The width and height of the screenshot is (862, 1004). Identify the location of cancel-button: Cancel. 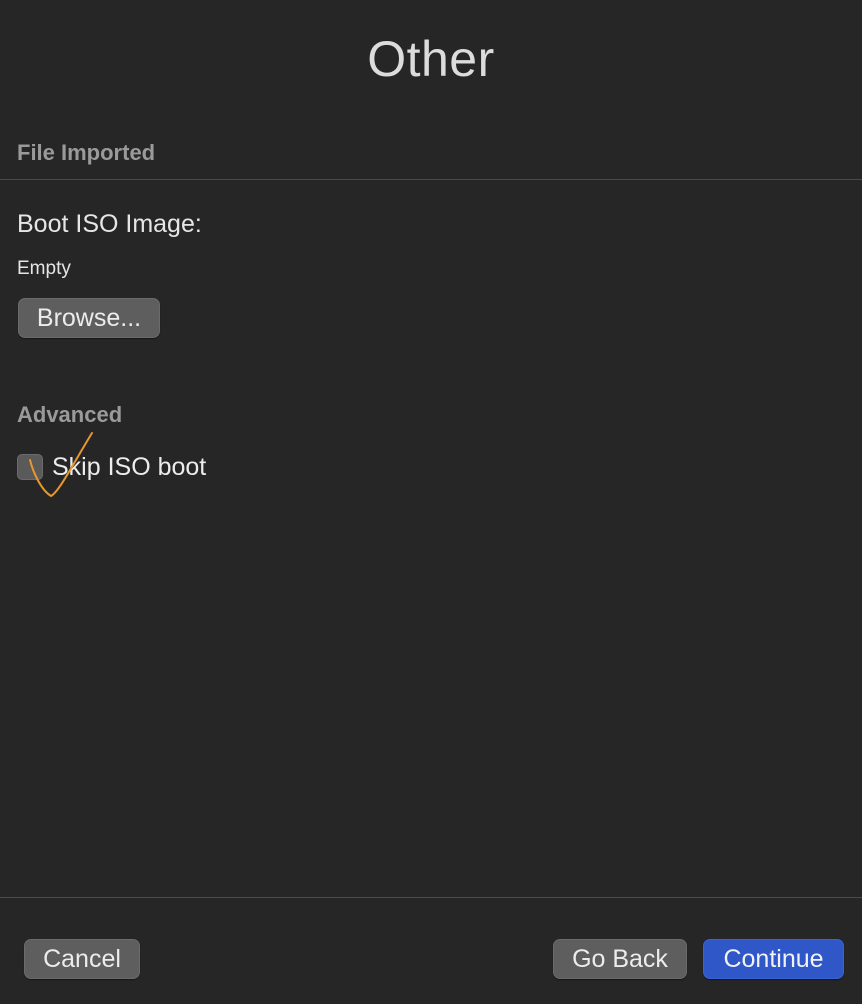
(82, 959).